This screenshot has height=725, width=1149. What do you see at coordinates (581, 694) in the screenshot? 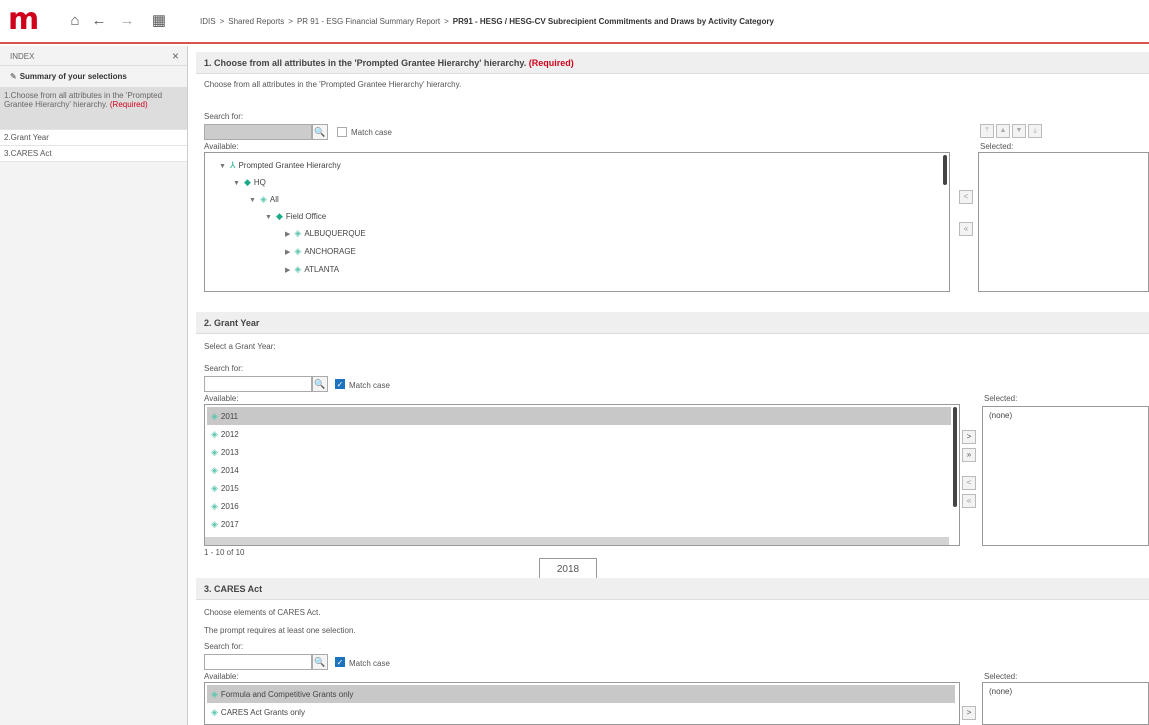
I see `list-item: ◈ Formula and Competitive Grants only` at bounding box center [581, 694].